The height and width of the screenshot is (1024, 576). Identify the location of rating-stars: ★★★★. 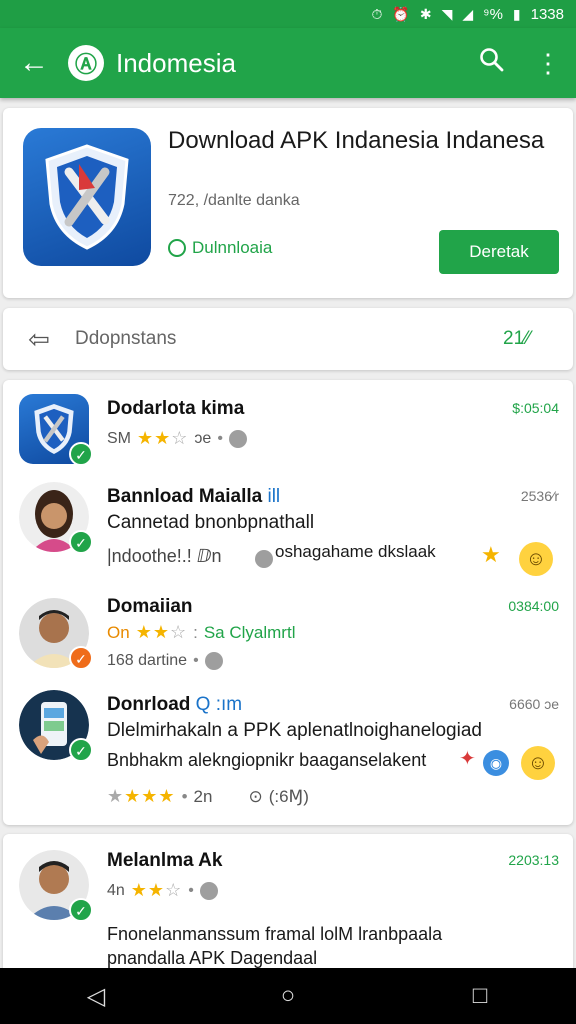
(141, 796).